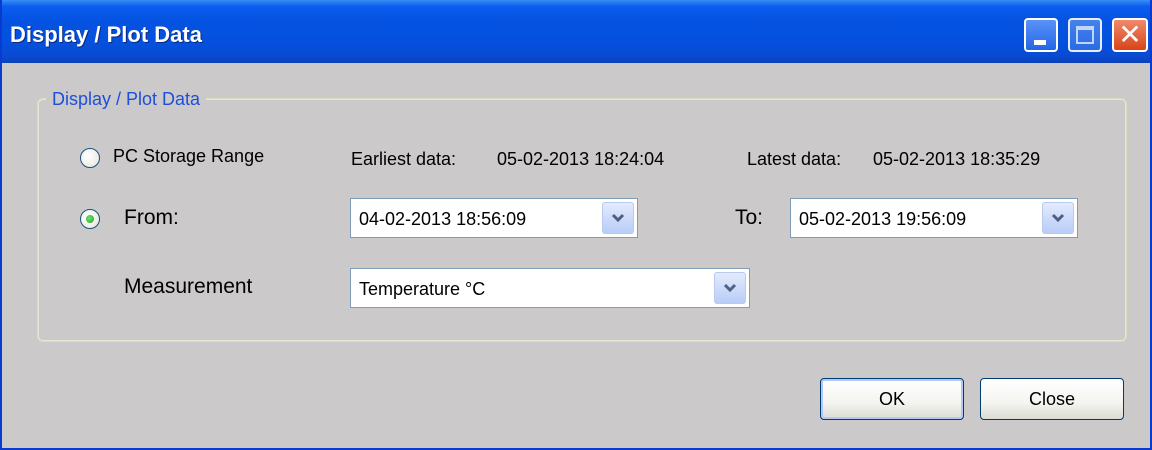 The image size is (1152, 450). Describe the element at coordinates (794, 159) in the screenshot. I see `latest-data-label: Latest data:` at that location.